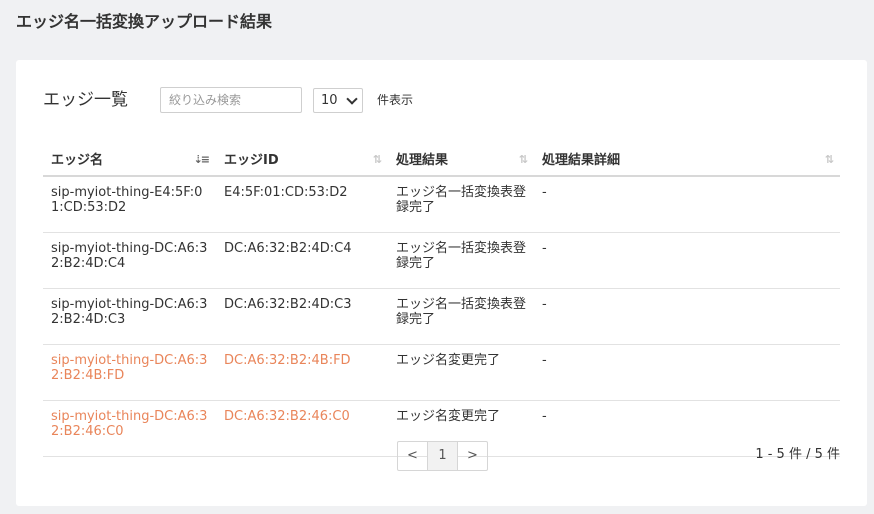 This screenshot has height=514, width=874. I want to click on edge-name-cell: sip-myiot-thing-E4:5F:01:CD:53:D2, so click(129, 204).